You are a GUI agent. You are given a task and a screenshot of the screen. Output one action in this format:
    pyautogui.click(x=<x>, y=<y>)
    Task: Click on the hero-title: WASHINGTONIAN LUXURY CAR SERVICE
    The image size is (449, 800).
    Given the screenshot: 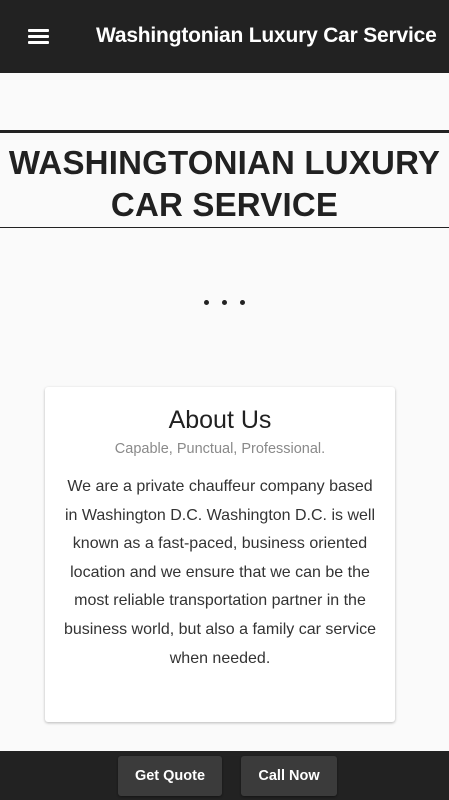 What is the action you would take?
    pyautogui.click(x=224, y=183)
    